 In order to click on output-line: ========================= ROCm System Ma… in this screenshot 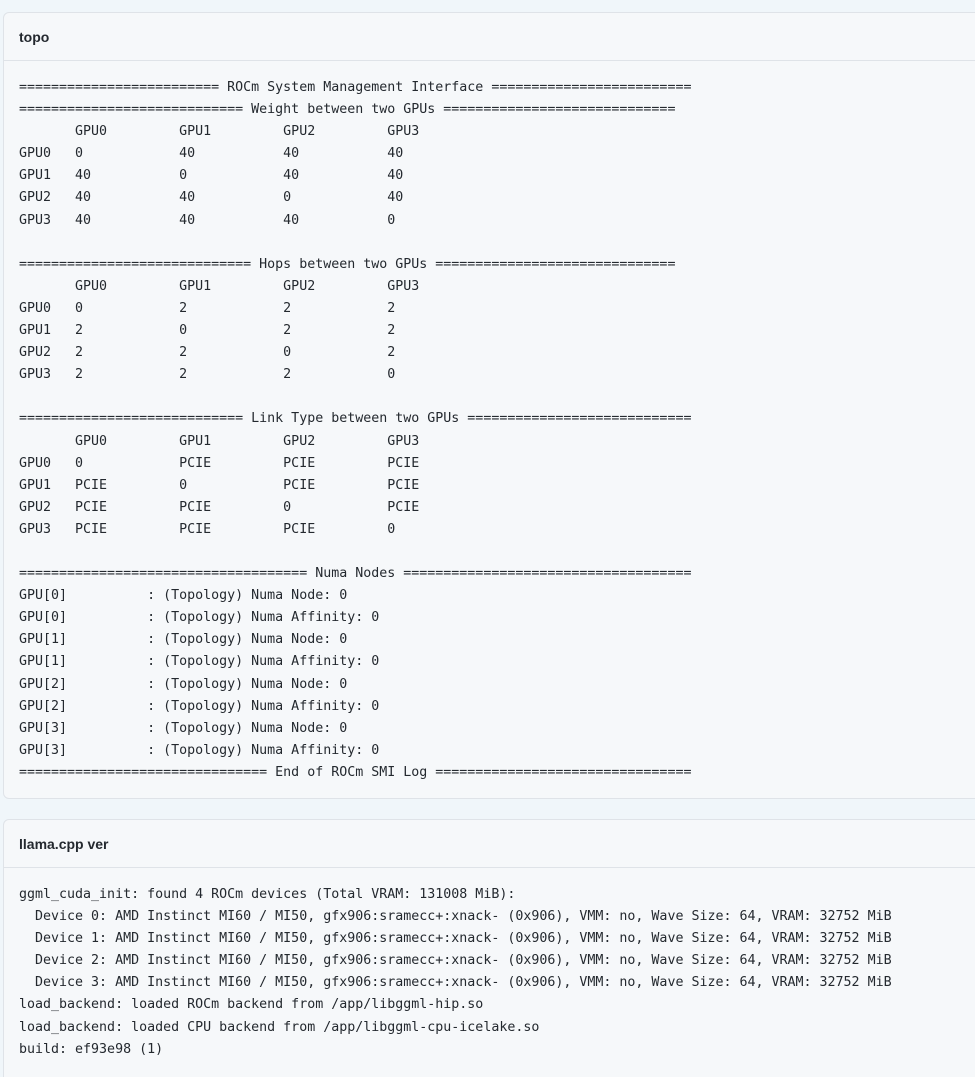, I will do `click(355, 87)`.